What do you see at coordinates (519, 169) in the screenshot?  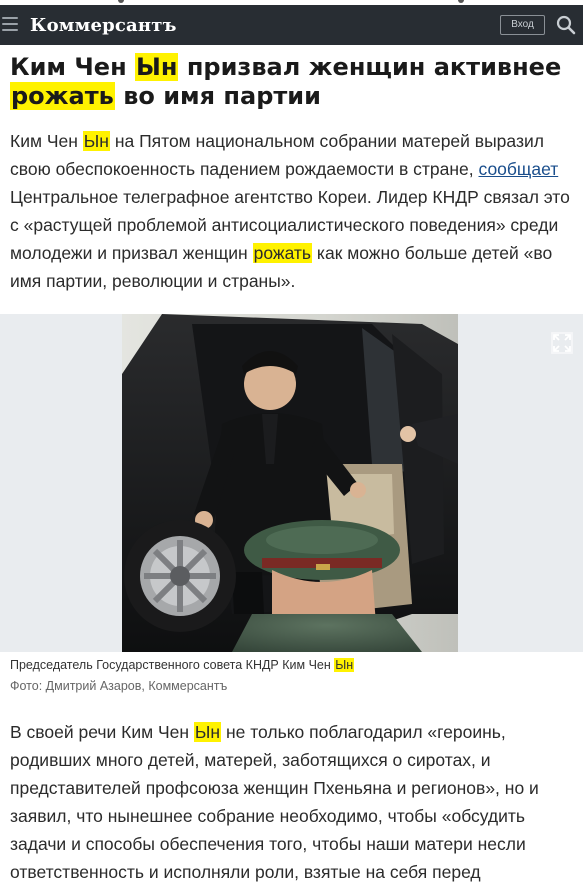 I see `source-link: сообщает` at bounding box center [519, 169].